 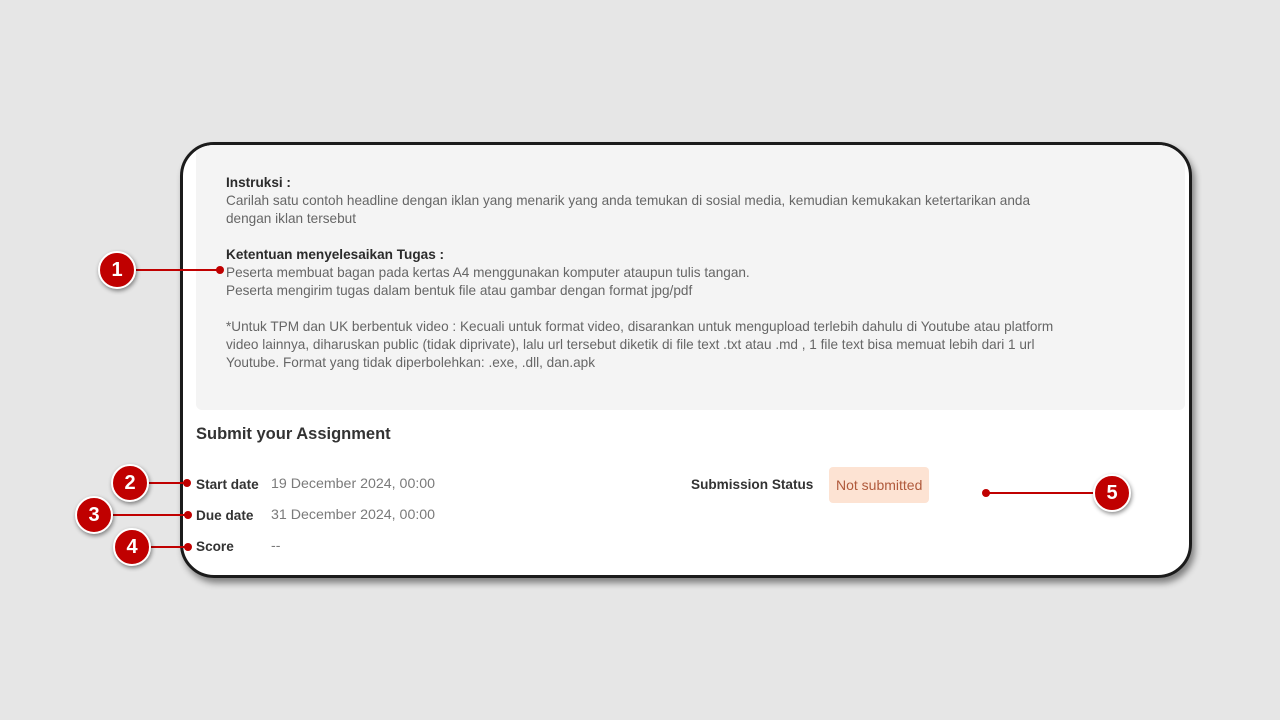 What do you see at coordinates (335, 254) in the screenshot?
I see `rules-heading: Ketentuan menyelesaikan Tugas :` at bounding box center [335, 254].